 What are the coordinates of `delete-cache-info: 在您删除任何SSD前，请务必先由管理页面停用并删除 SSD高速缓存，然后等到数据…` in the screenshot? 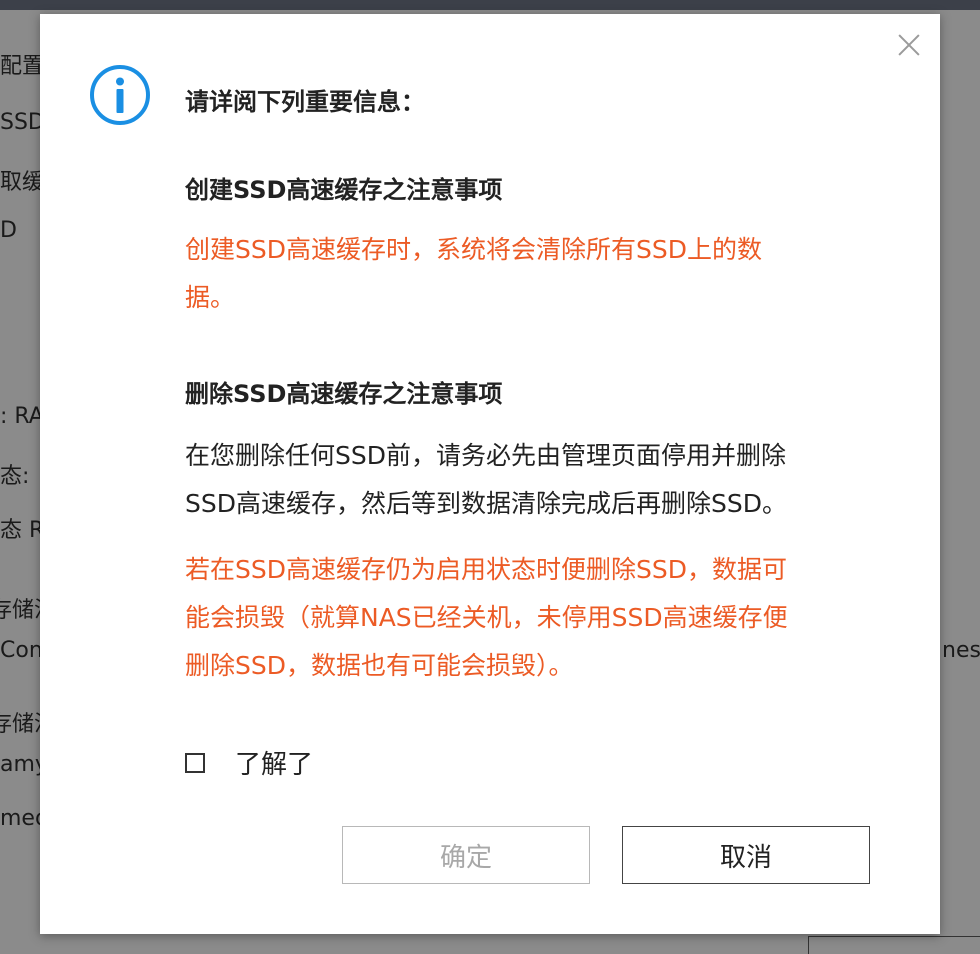 It's located at (530, 480).